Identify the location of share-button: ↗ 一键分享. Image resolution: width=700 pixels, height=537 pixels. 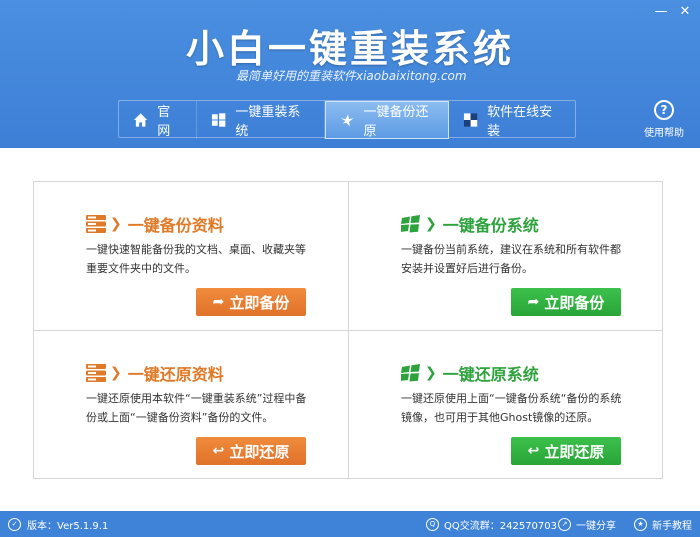
(587, 524).